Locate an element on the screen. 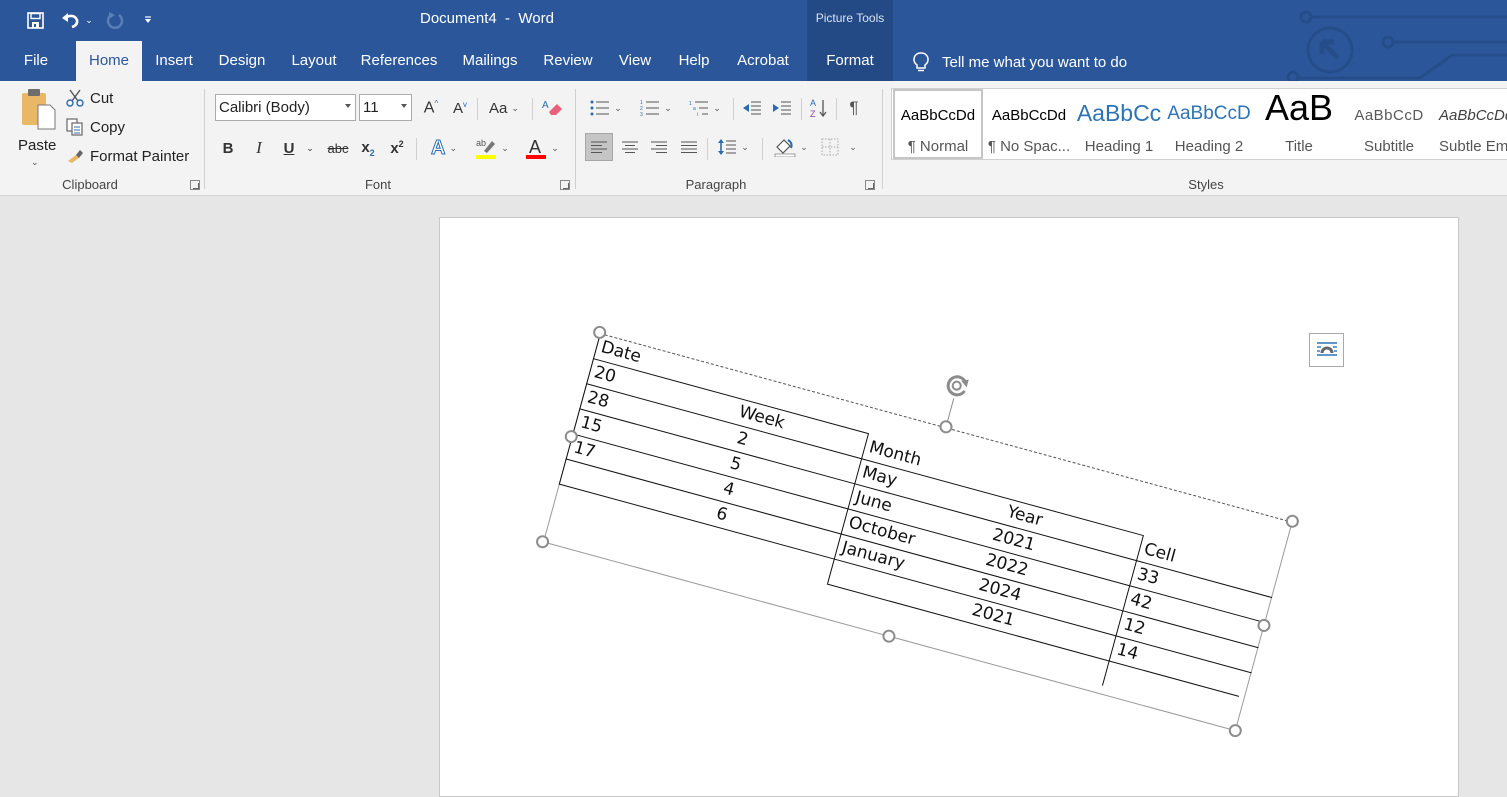 The image size is (1507, 797). save-icon is located at coordinates (35, 20).